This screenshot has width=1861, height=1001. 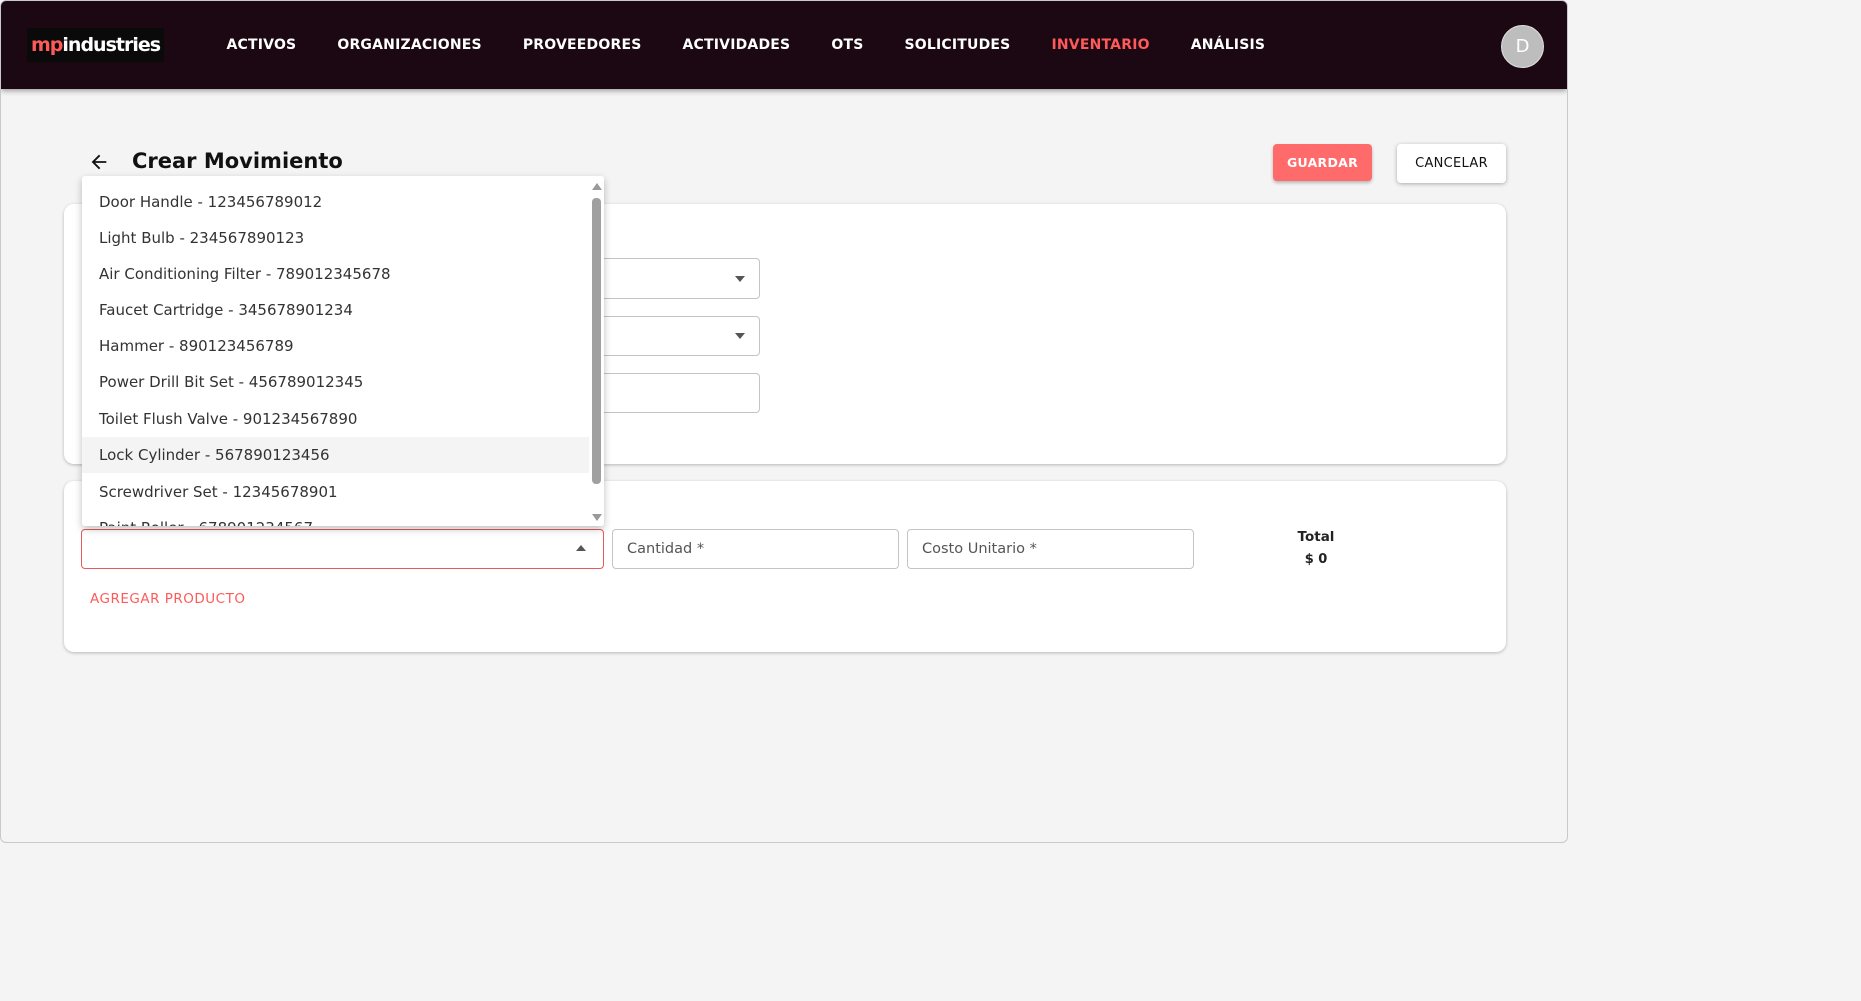 I want to click on arrow-left-icon, so click(x=99, y=162).